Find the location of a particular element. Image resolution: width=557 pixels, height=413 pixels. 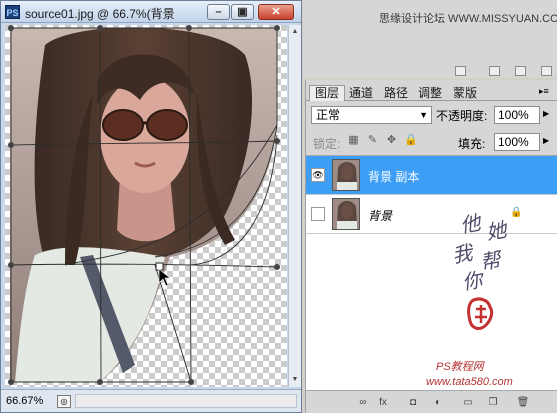

adjustment-icon: ◐ is located at coordinates (438, 403).